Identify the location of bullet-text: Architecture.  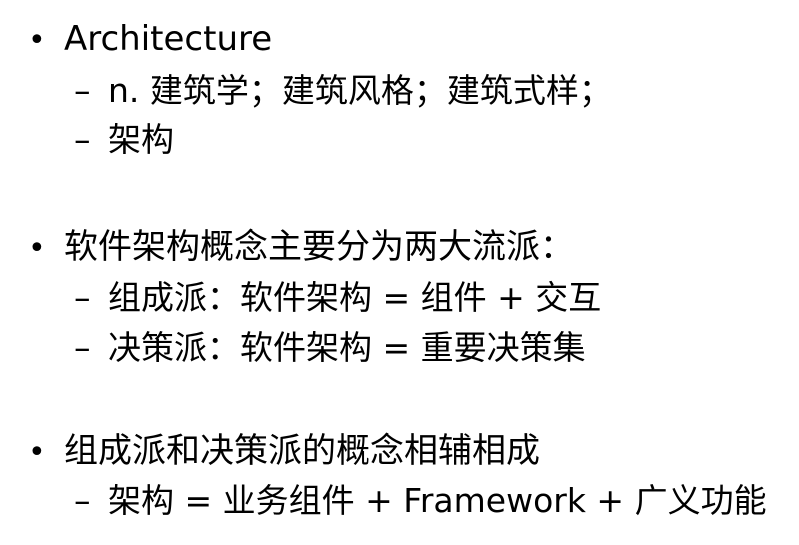
(168, 39).